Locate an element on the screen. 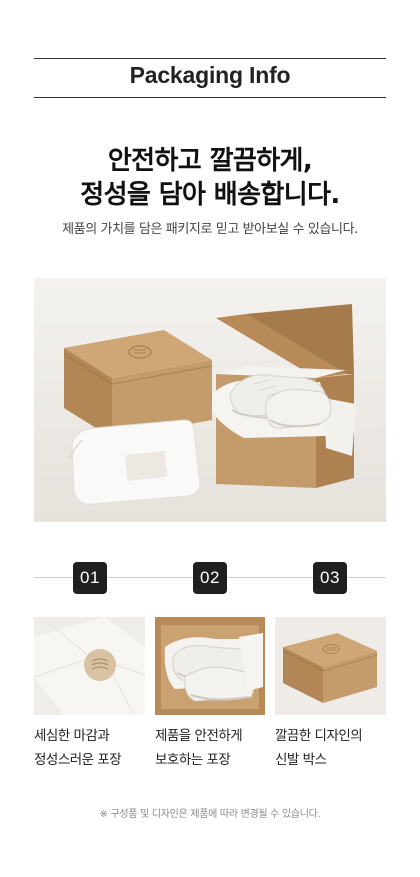 The height and width of the screenshot is (877, 420). tissue-sticker-illustration is located at coordinates (89, 666).